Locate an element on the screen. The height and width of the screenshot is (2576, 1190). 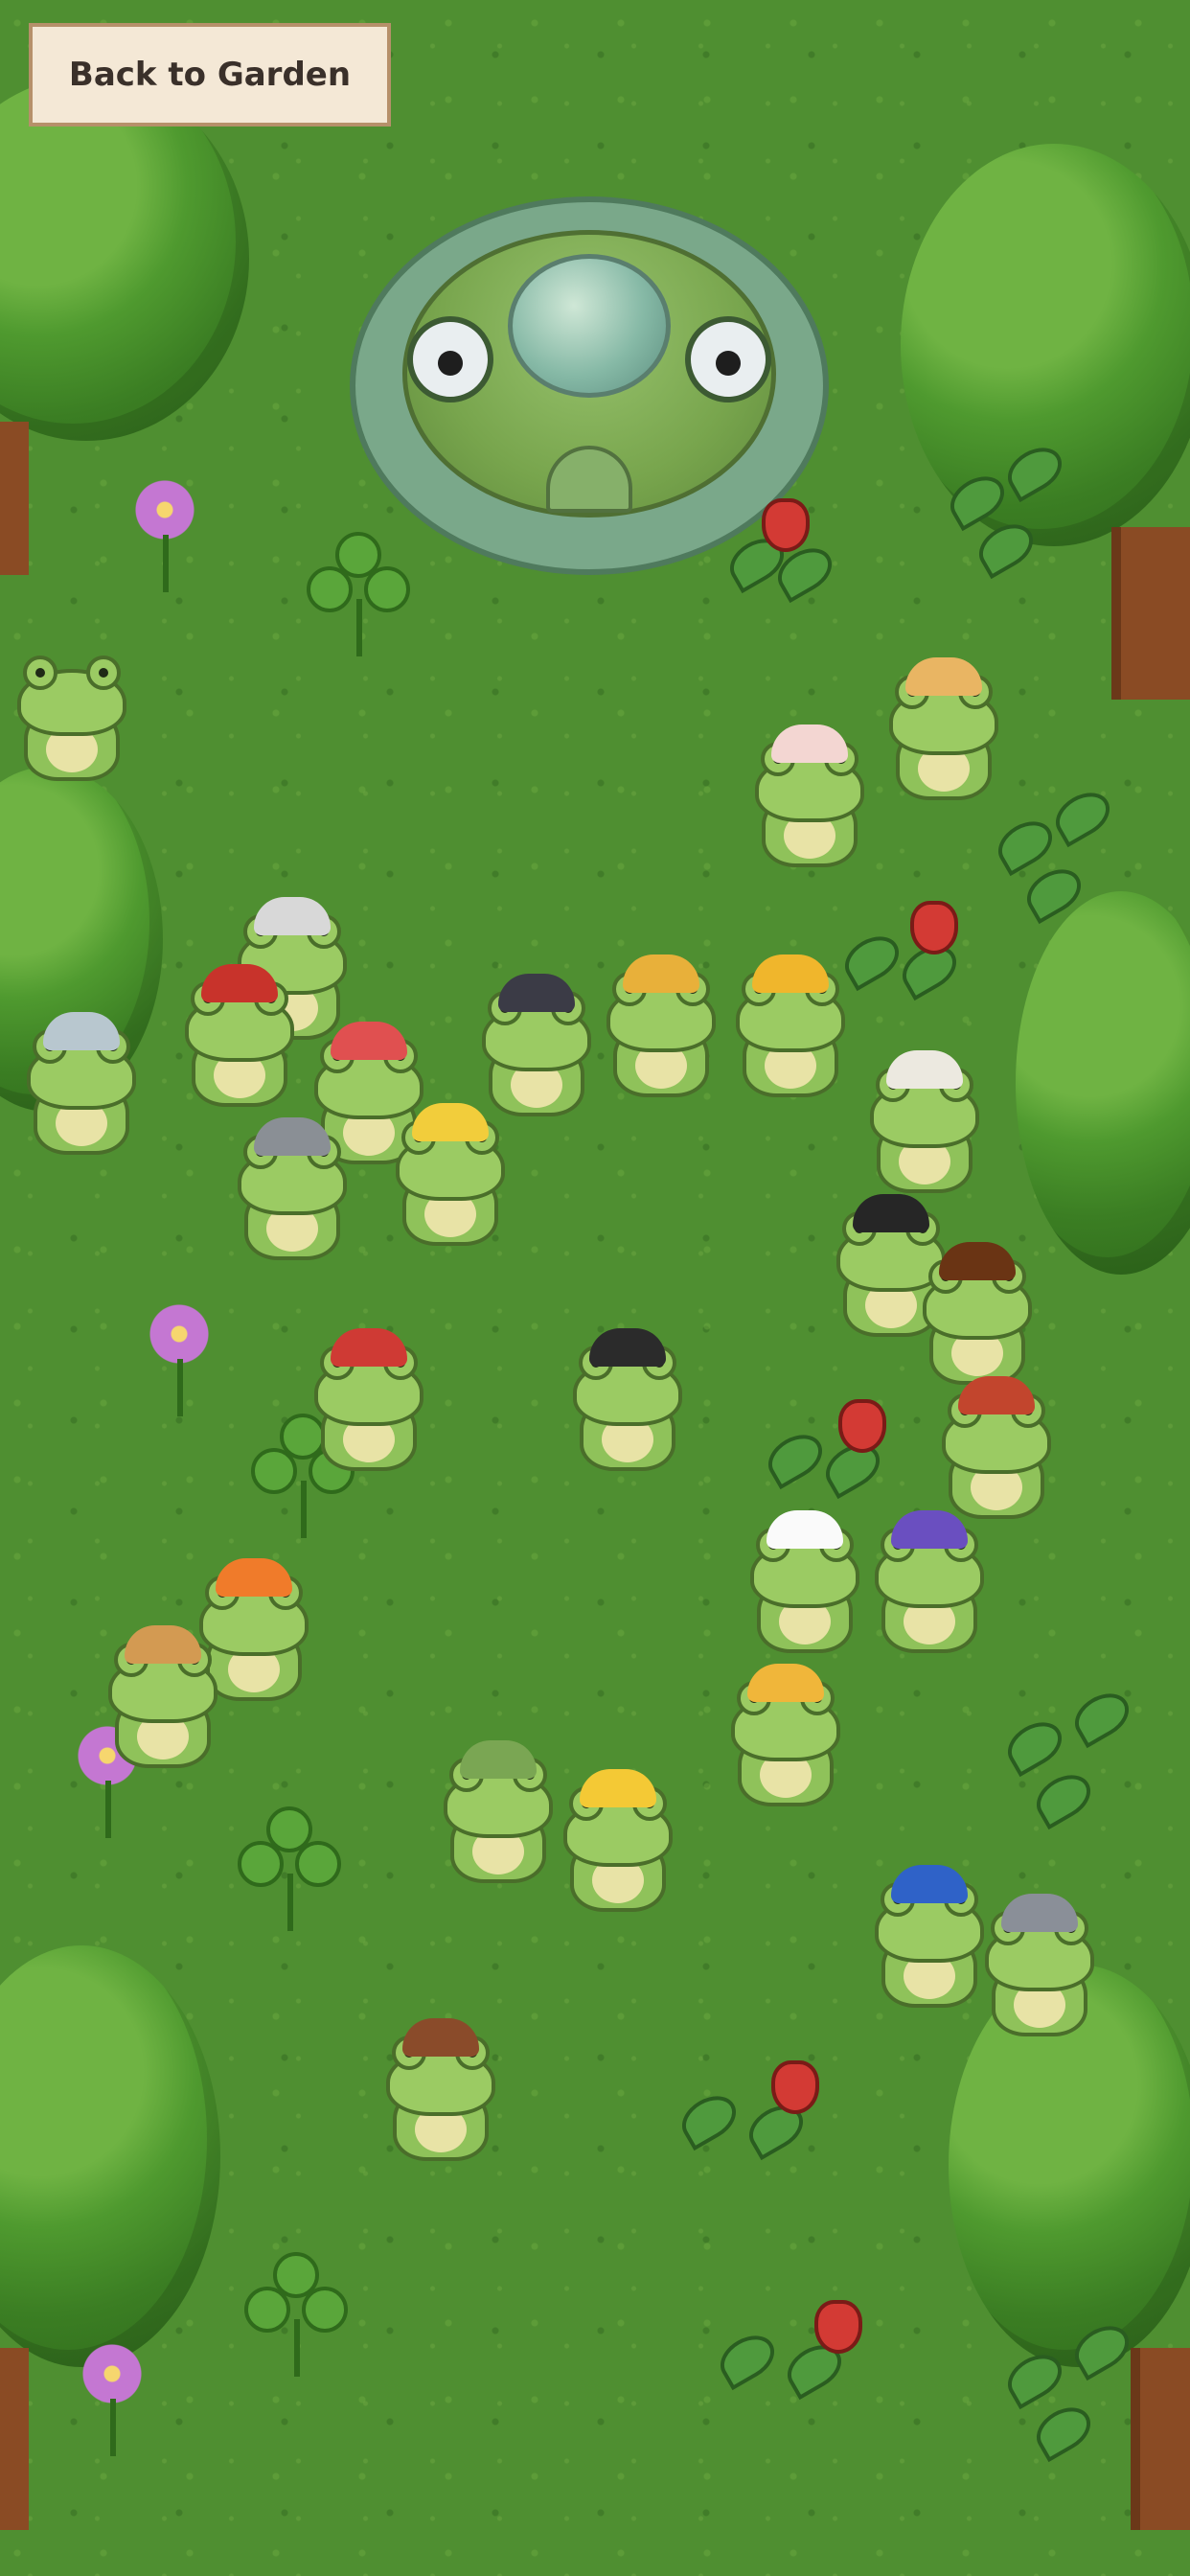
rhino-icon is located at coordinates (1039, 1913).